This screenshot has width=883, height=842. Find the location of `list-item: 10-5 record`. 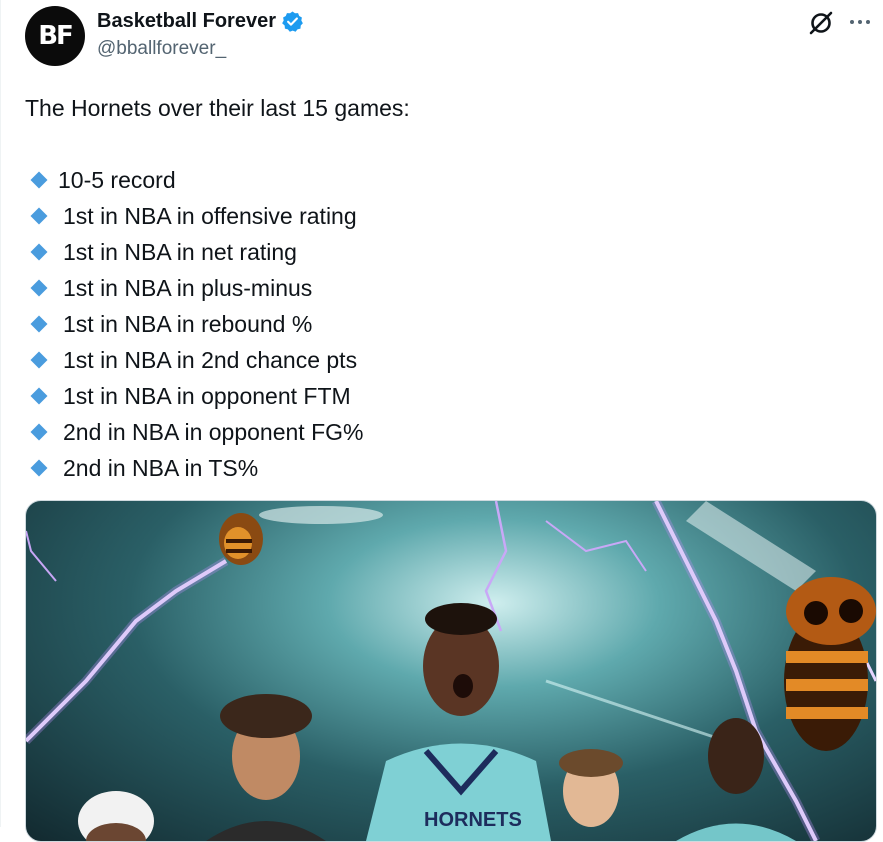

list-item: 10-5 record is located at coordinates (435, 180).